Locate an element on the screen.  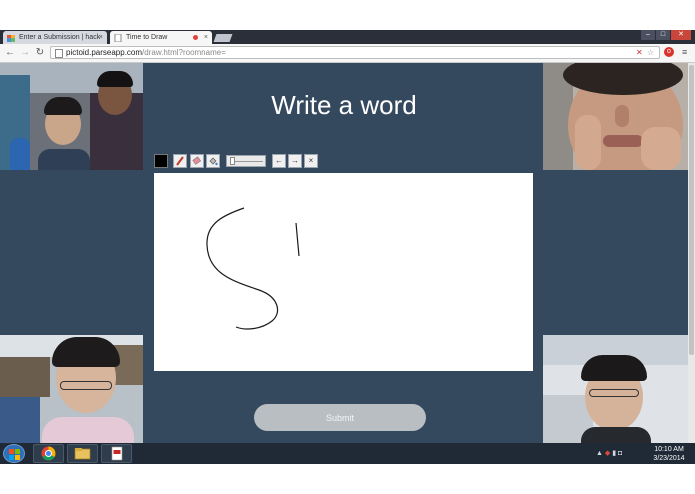
clear-button: × is located at coordinates (311, 161).